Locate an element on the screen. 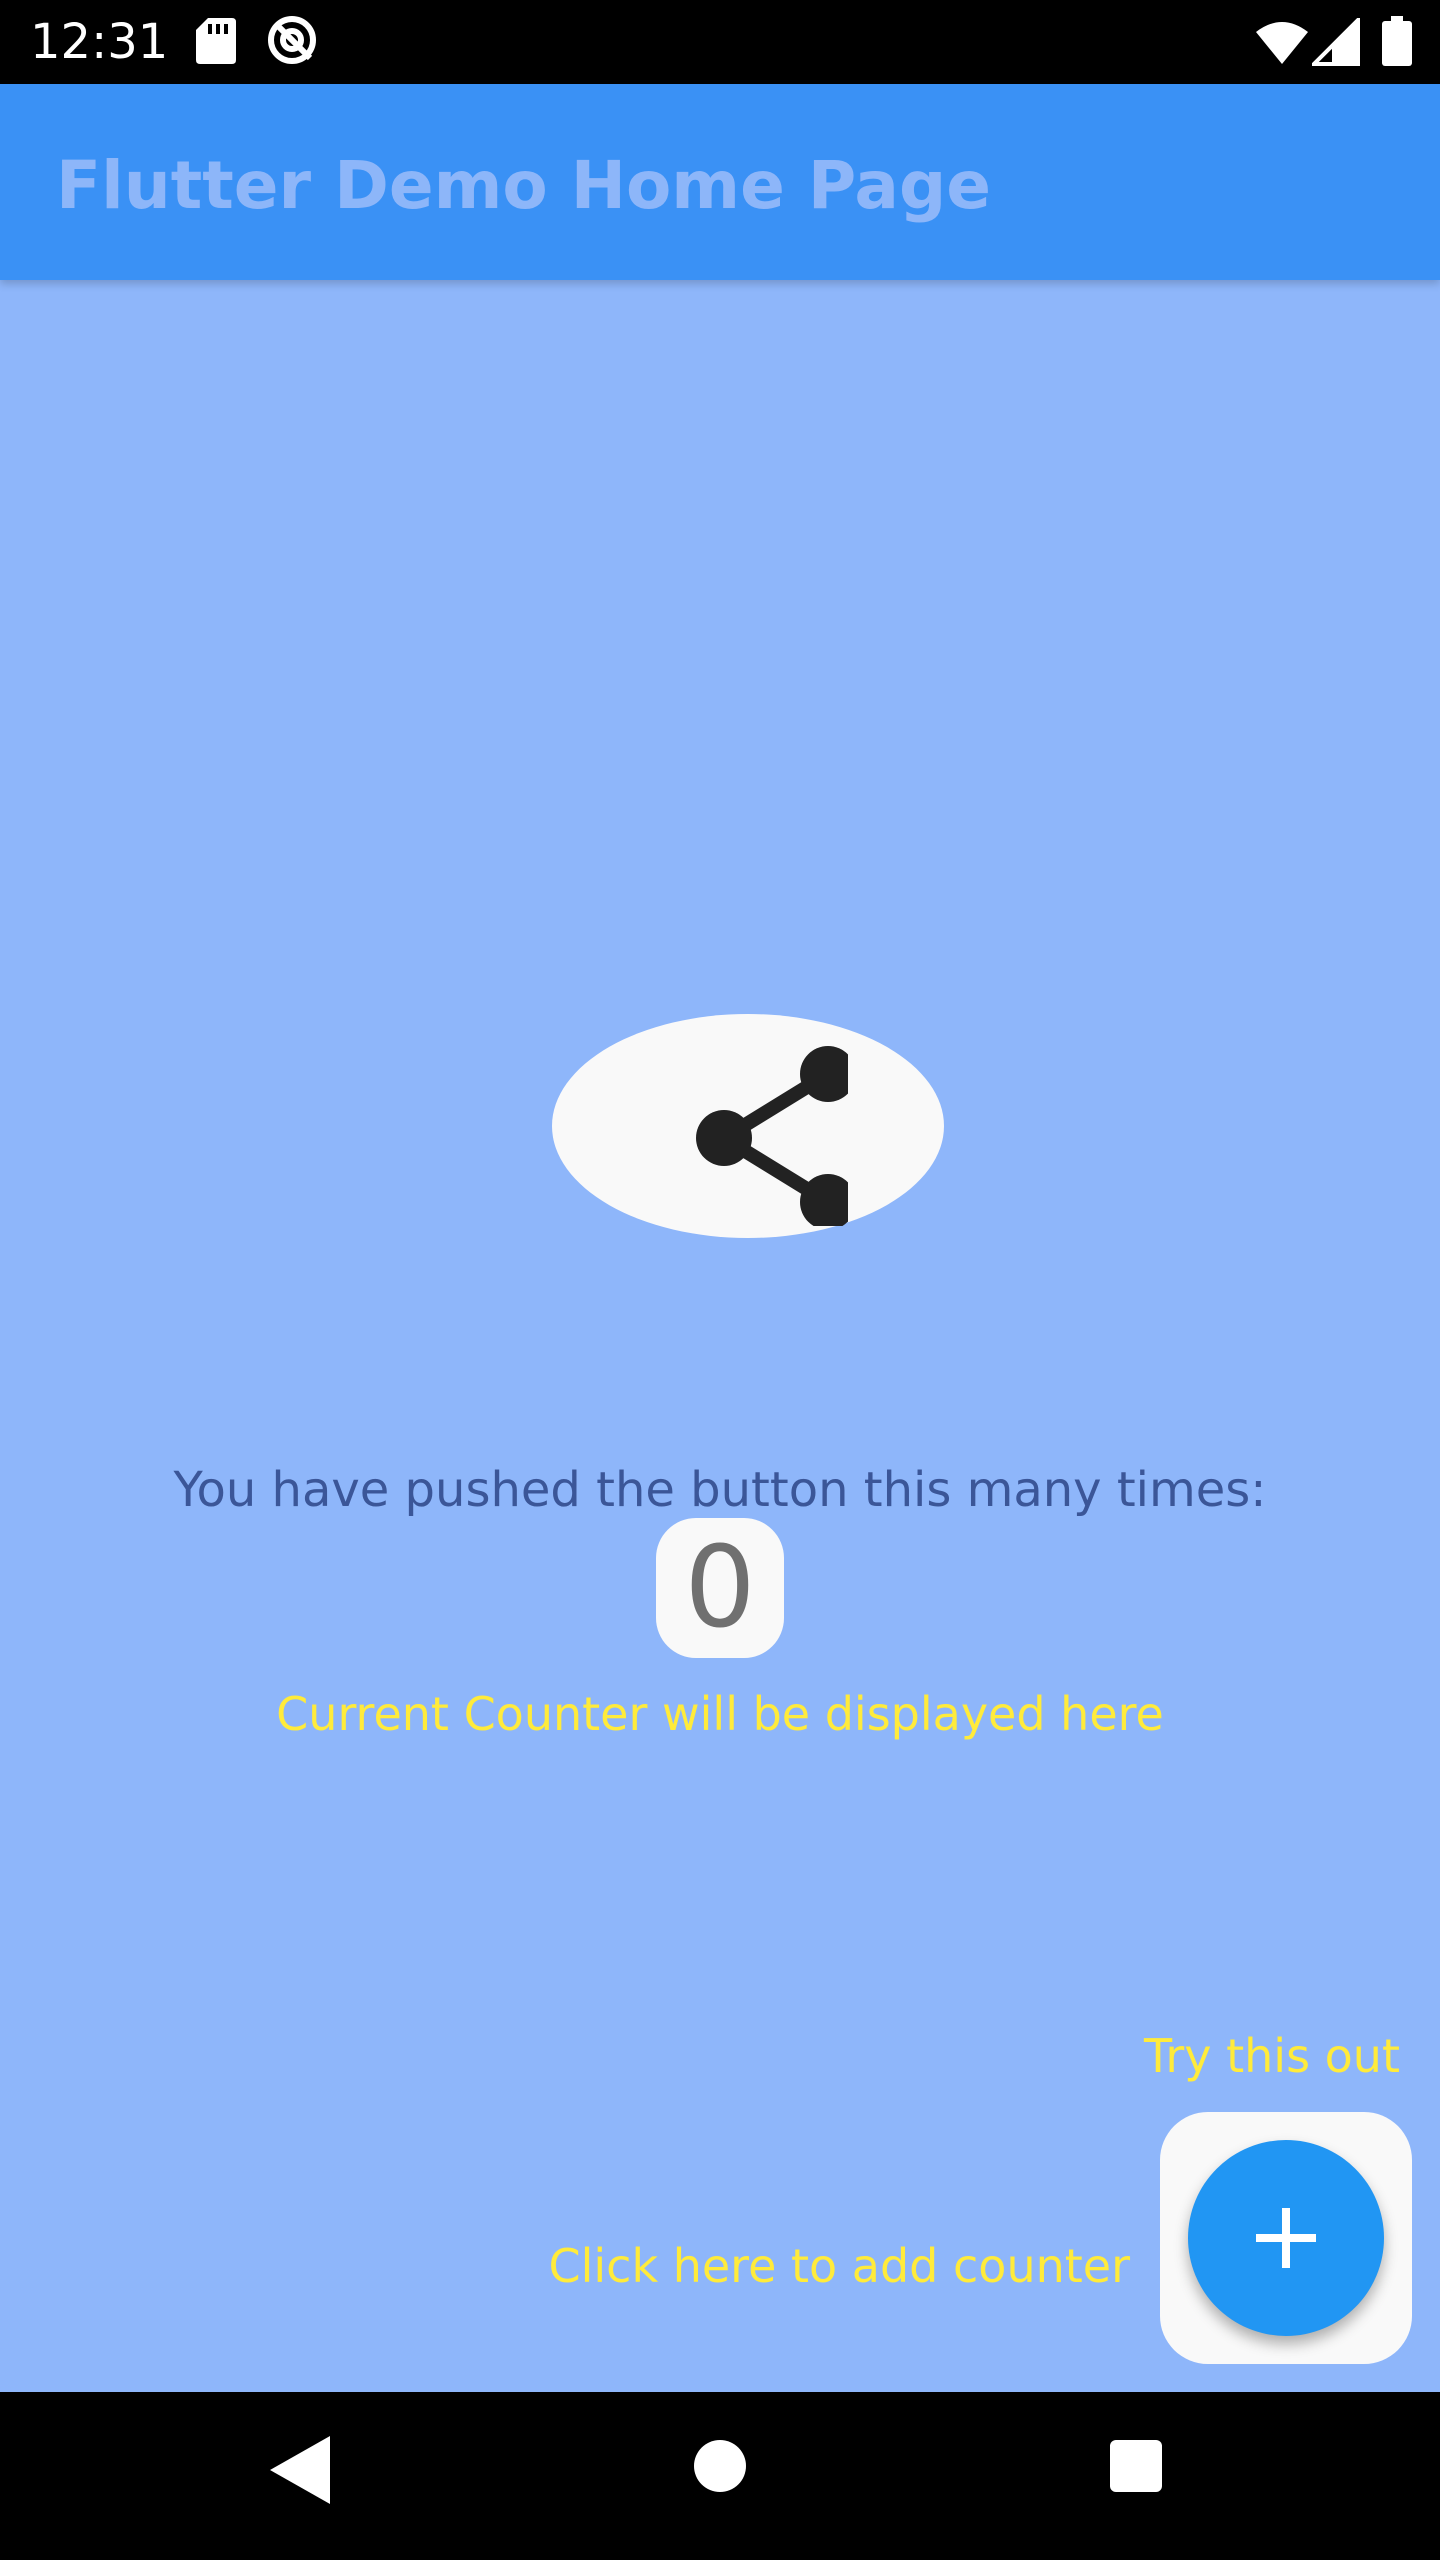  recents-icon is located at coordinates (1136, 2466).